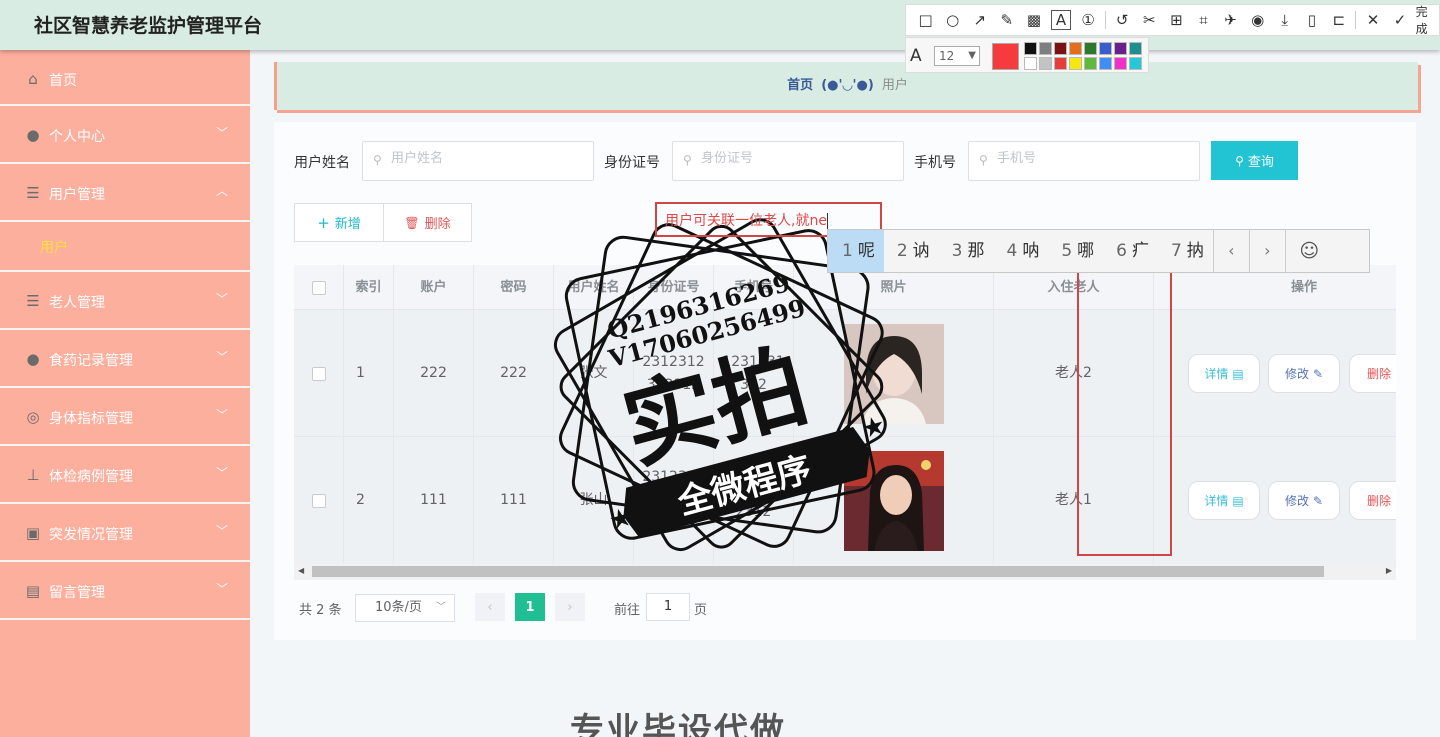 Image resolution: width=1440 pixels, height=737 pixels. What do you see at coordinates (1033, 20) in the screenshot?
I see `mosaic-icon: ▩` at bounding box center [1033, 20].